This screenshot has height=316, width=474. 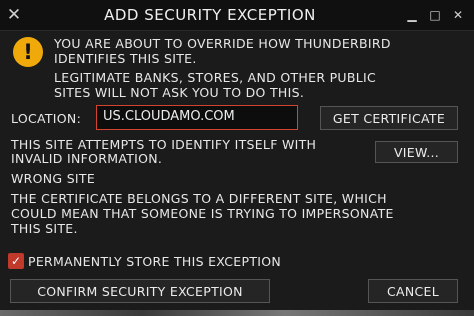 What do you see at coordinates (53, 178) in the screenshot?
I see `status-heading: WRONG SITE` at bounding box center [53, 178].